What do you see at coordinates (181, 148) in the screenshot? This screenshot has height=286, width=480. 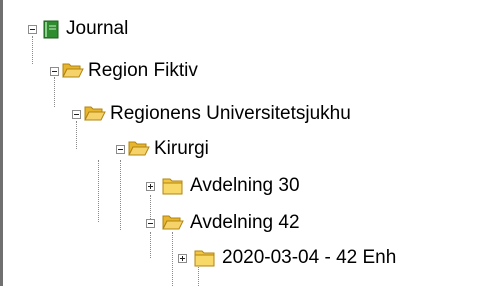 I see `tree-item-label: Kirurgi` at bounding box center [181, 148].